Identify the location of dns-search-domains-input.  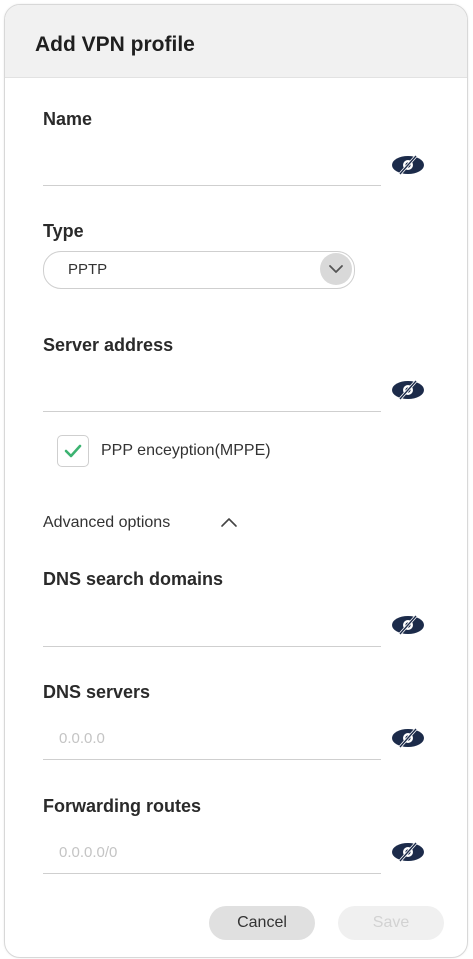
(211, 625).